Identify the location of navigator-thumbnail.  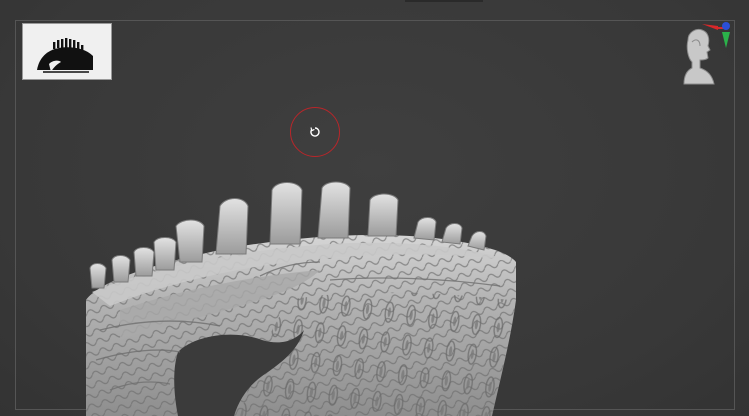
(67, 51).